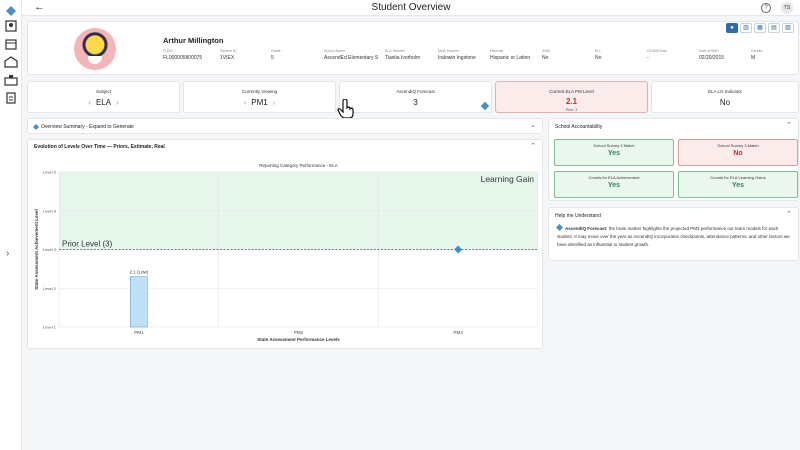 This screenshot has width=800, height=450. What do you see at coordinates (183, 55) in the screenshot?
I see `profile-field: FLEID FL000005800075` at bounding box center [183, 55].